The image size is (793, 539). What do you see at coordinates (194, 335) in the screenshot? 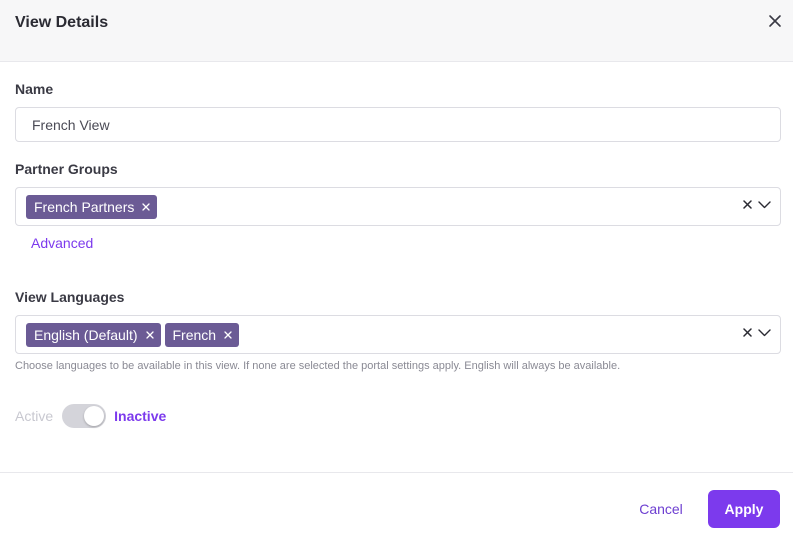
I see `chip-label: French` at bounding box center [194, 335].